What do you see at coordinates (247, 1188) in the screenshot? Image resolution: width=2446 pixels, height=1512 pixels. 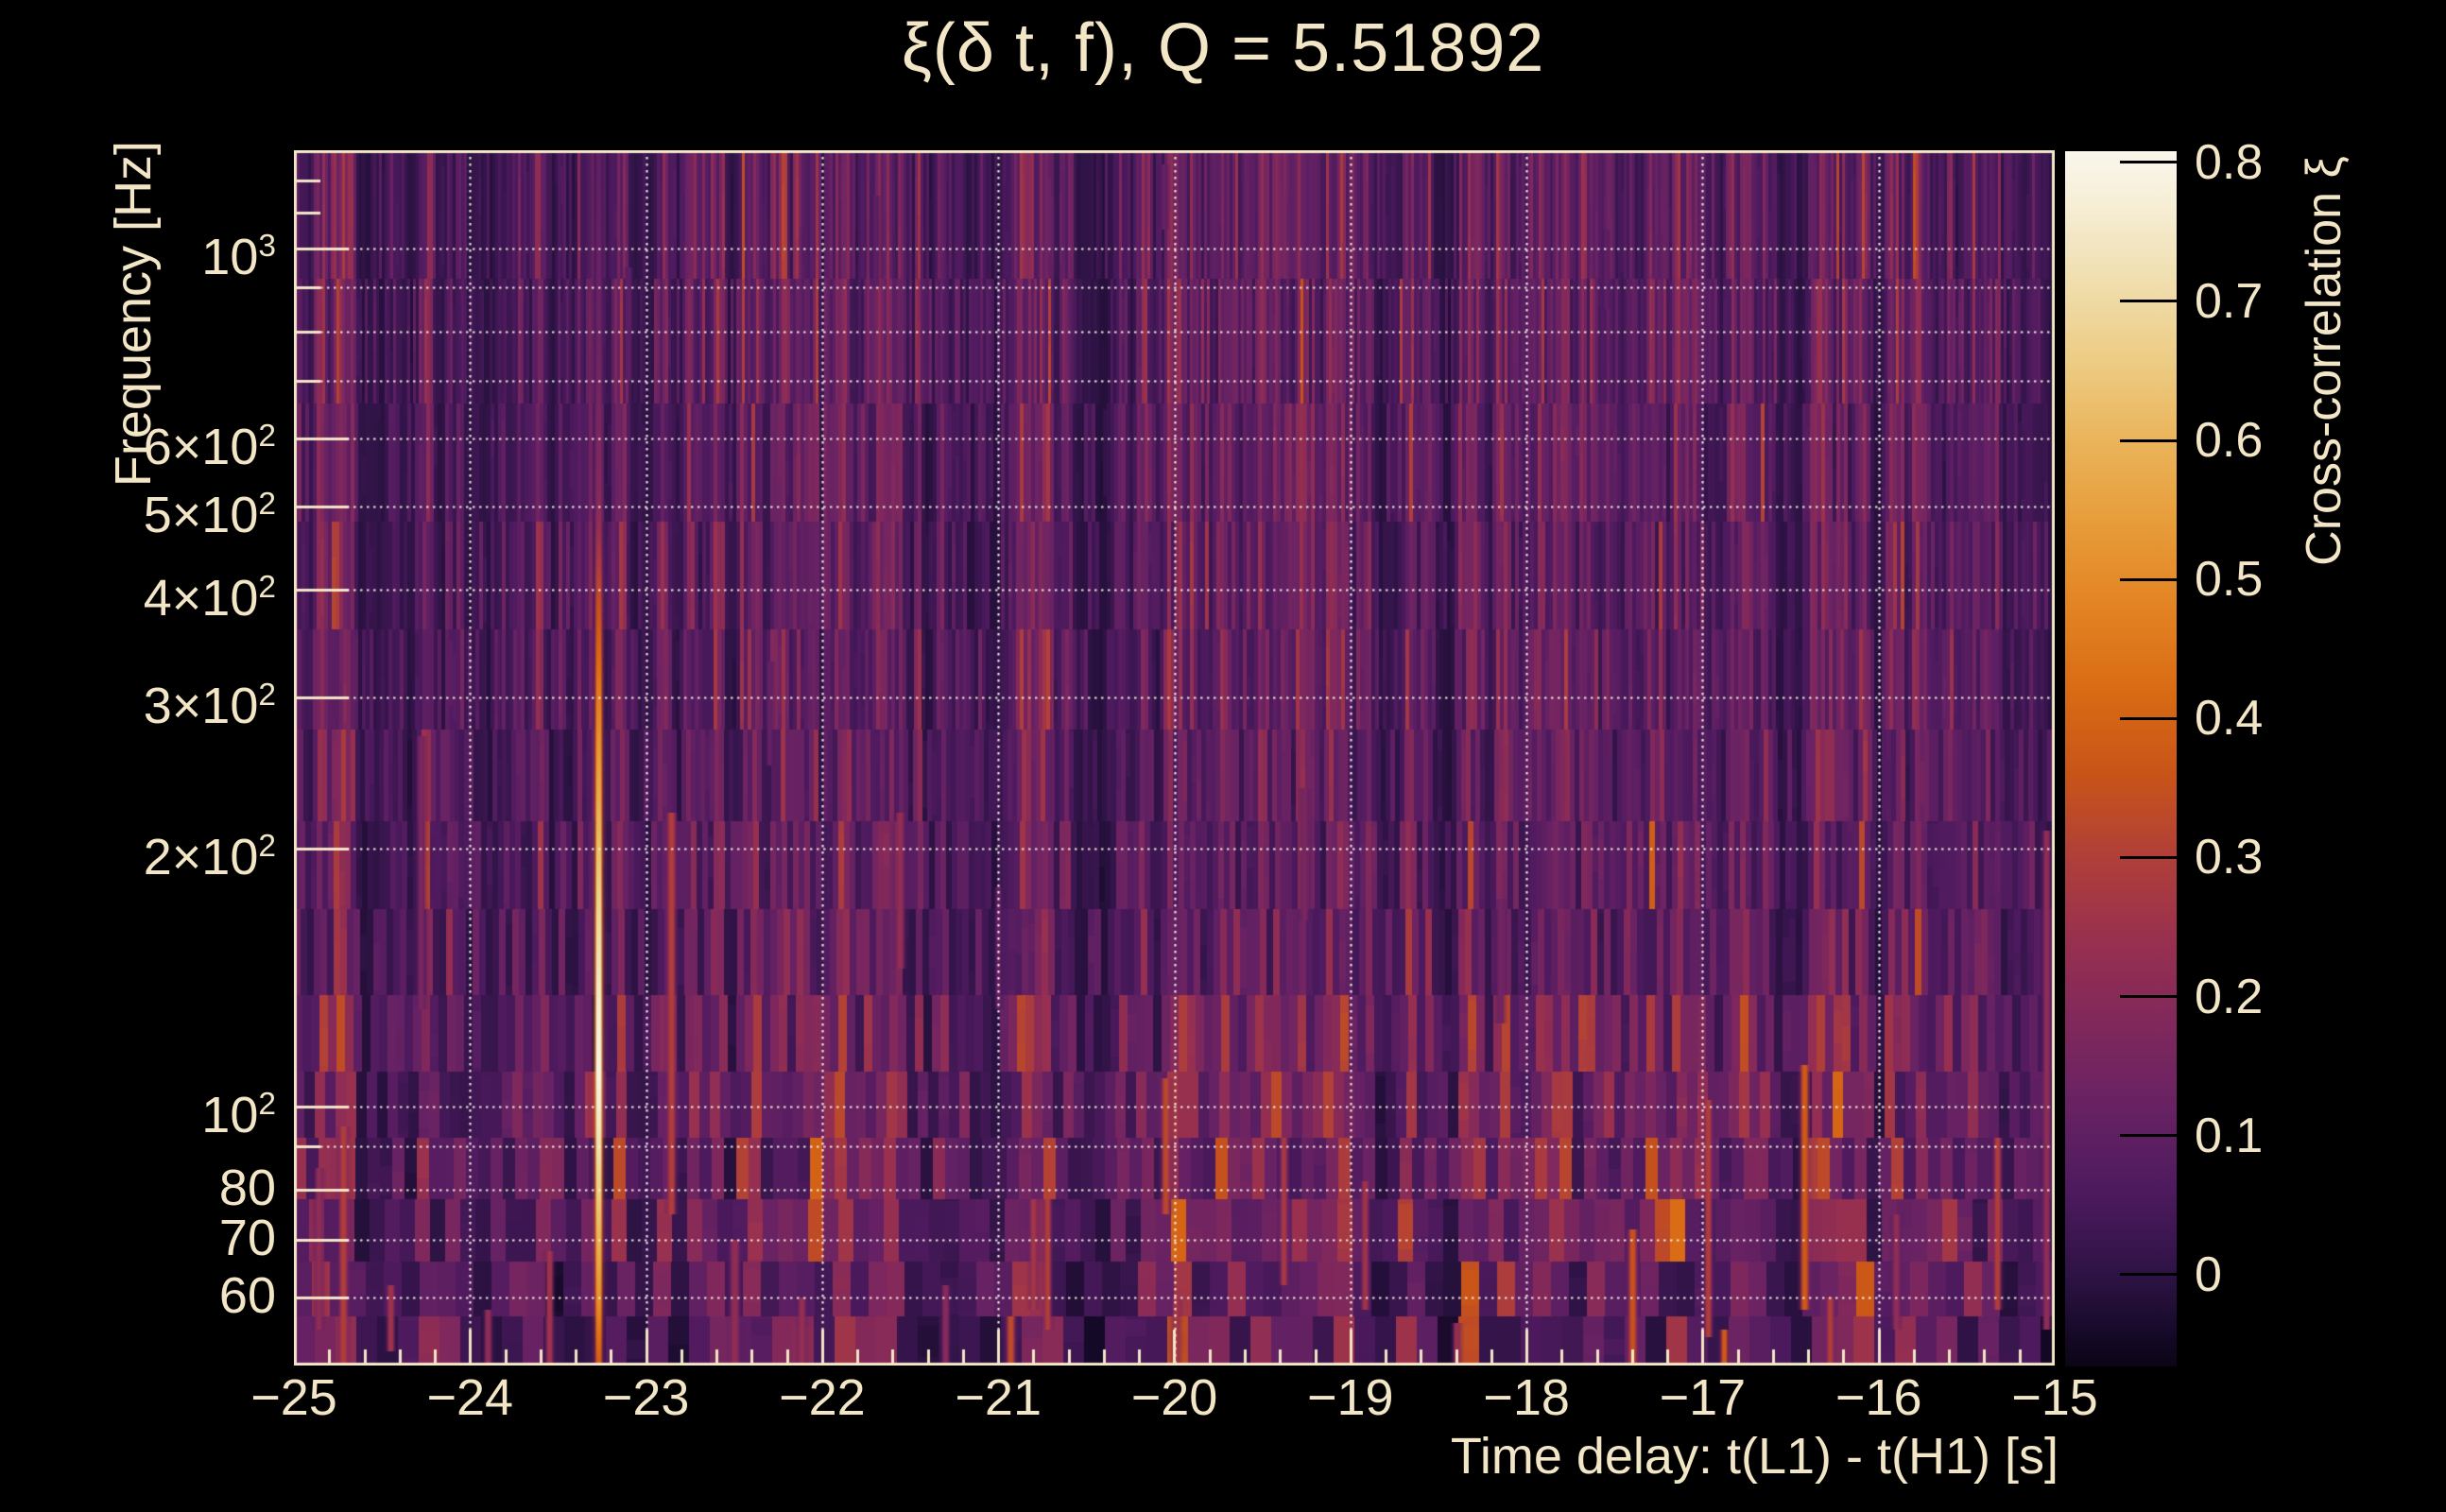 I see `y-tick-label: 80` at bounding box center [247, 1188].